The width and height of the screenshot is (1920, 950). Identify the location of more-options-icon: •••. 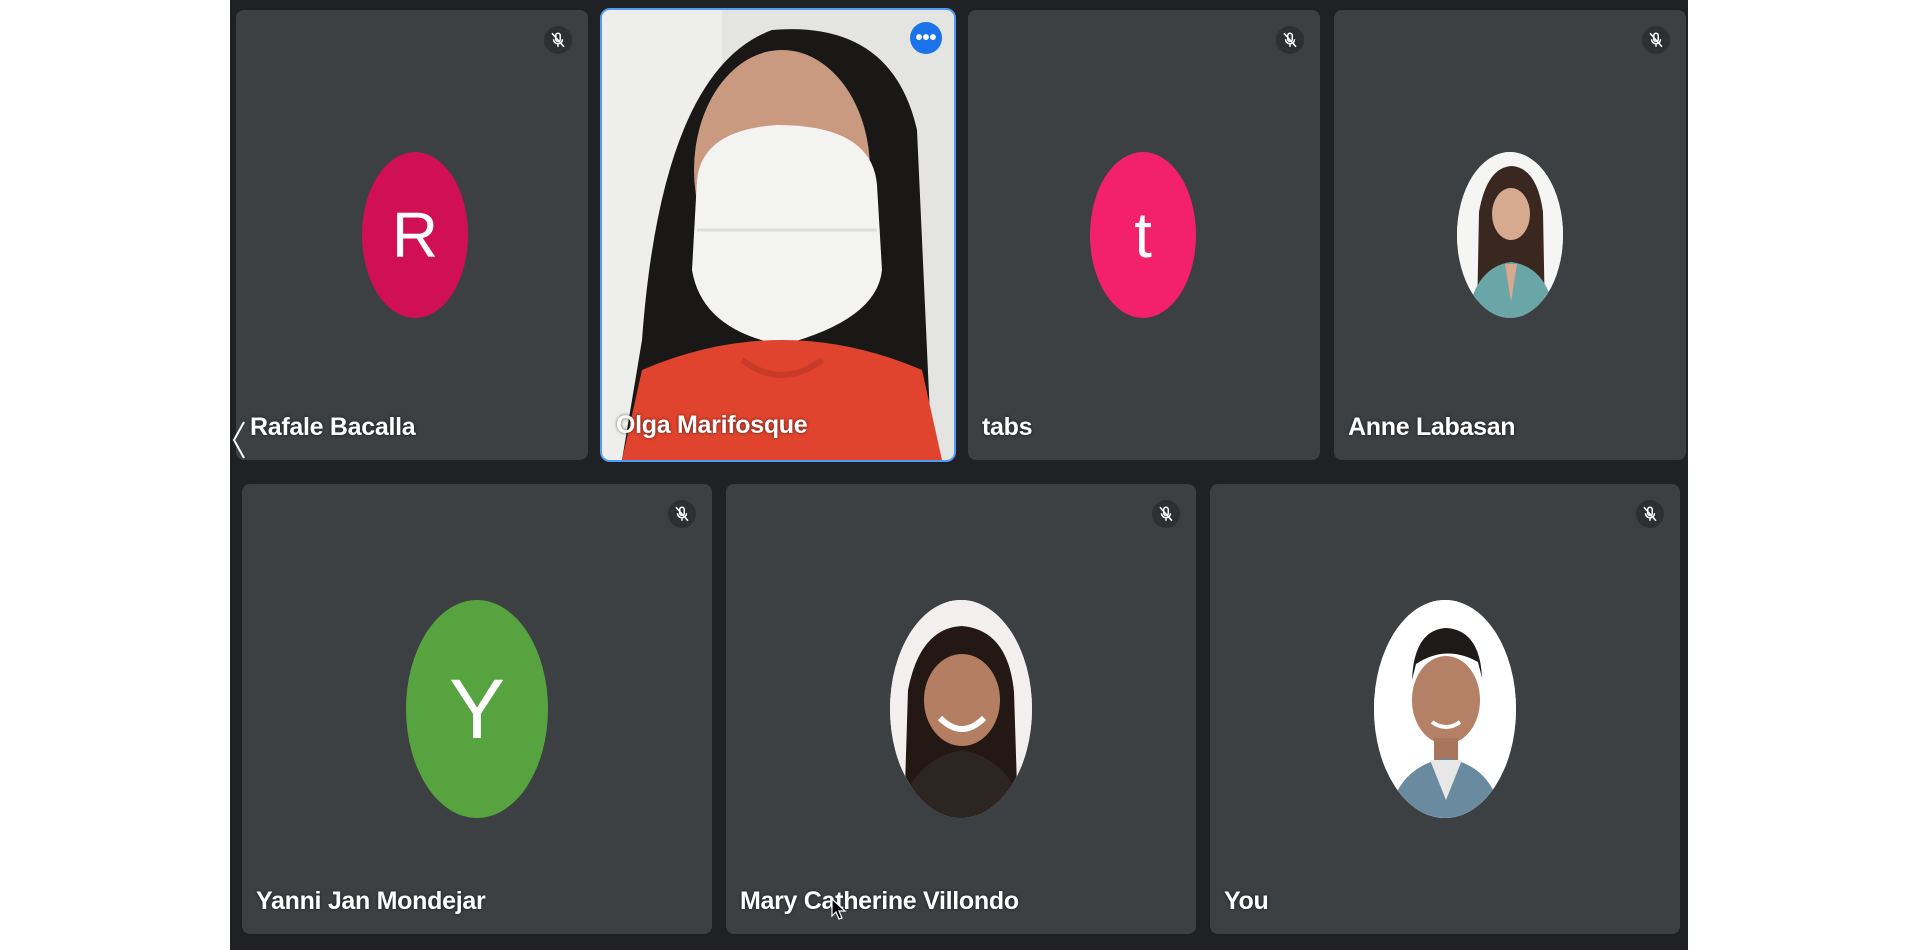
(926, 38).